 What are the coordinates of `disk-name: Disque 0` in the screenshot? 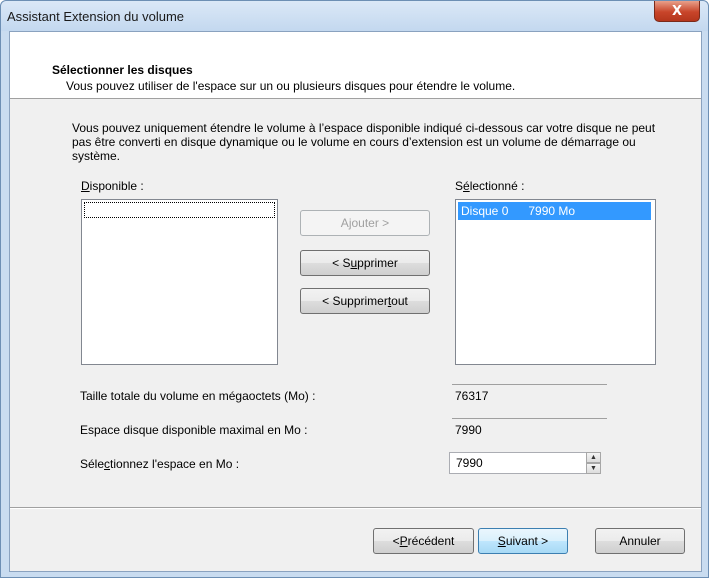 It's located at (485, 211).